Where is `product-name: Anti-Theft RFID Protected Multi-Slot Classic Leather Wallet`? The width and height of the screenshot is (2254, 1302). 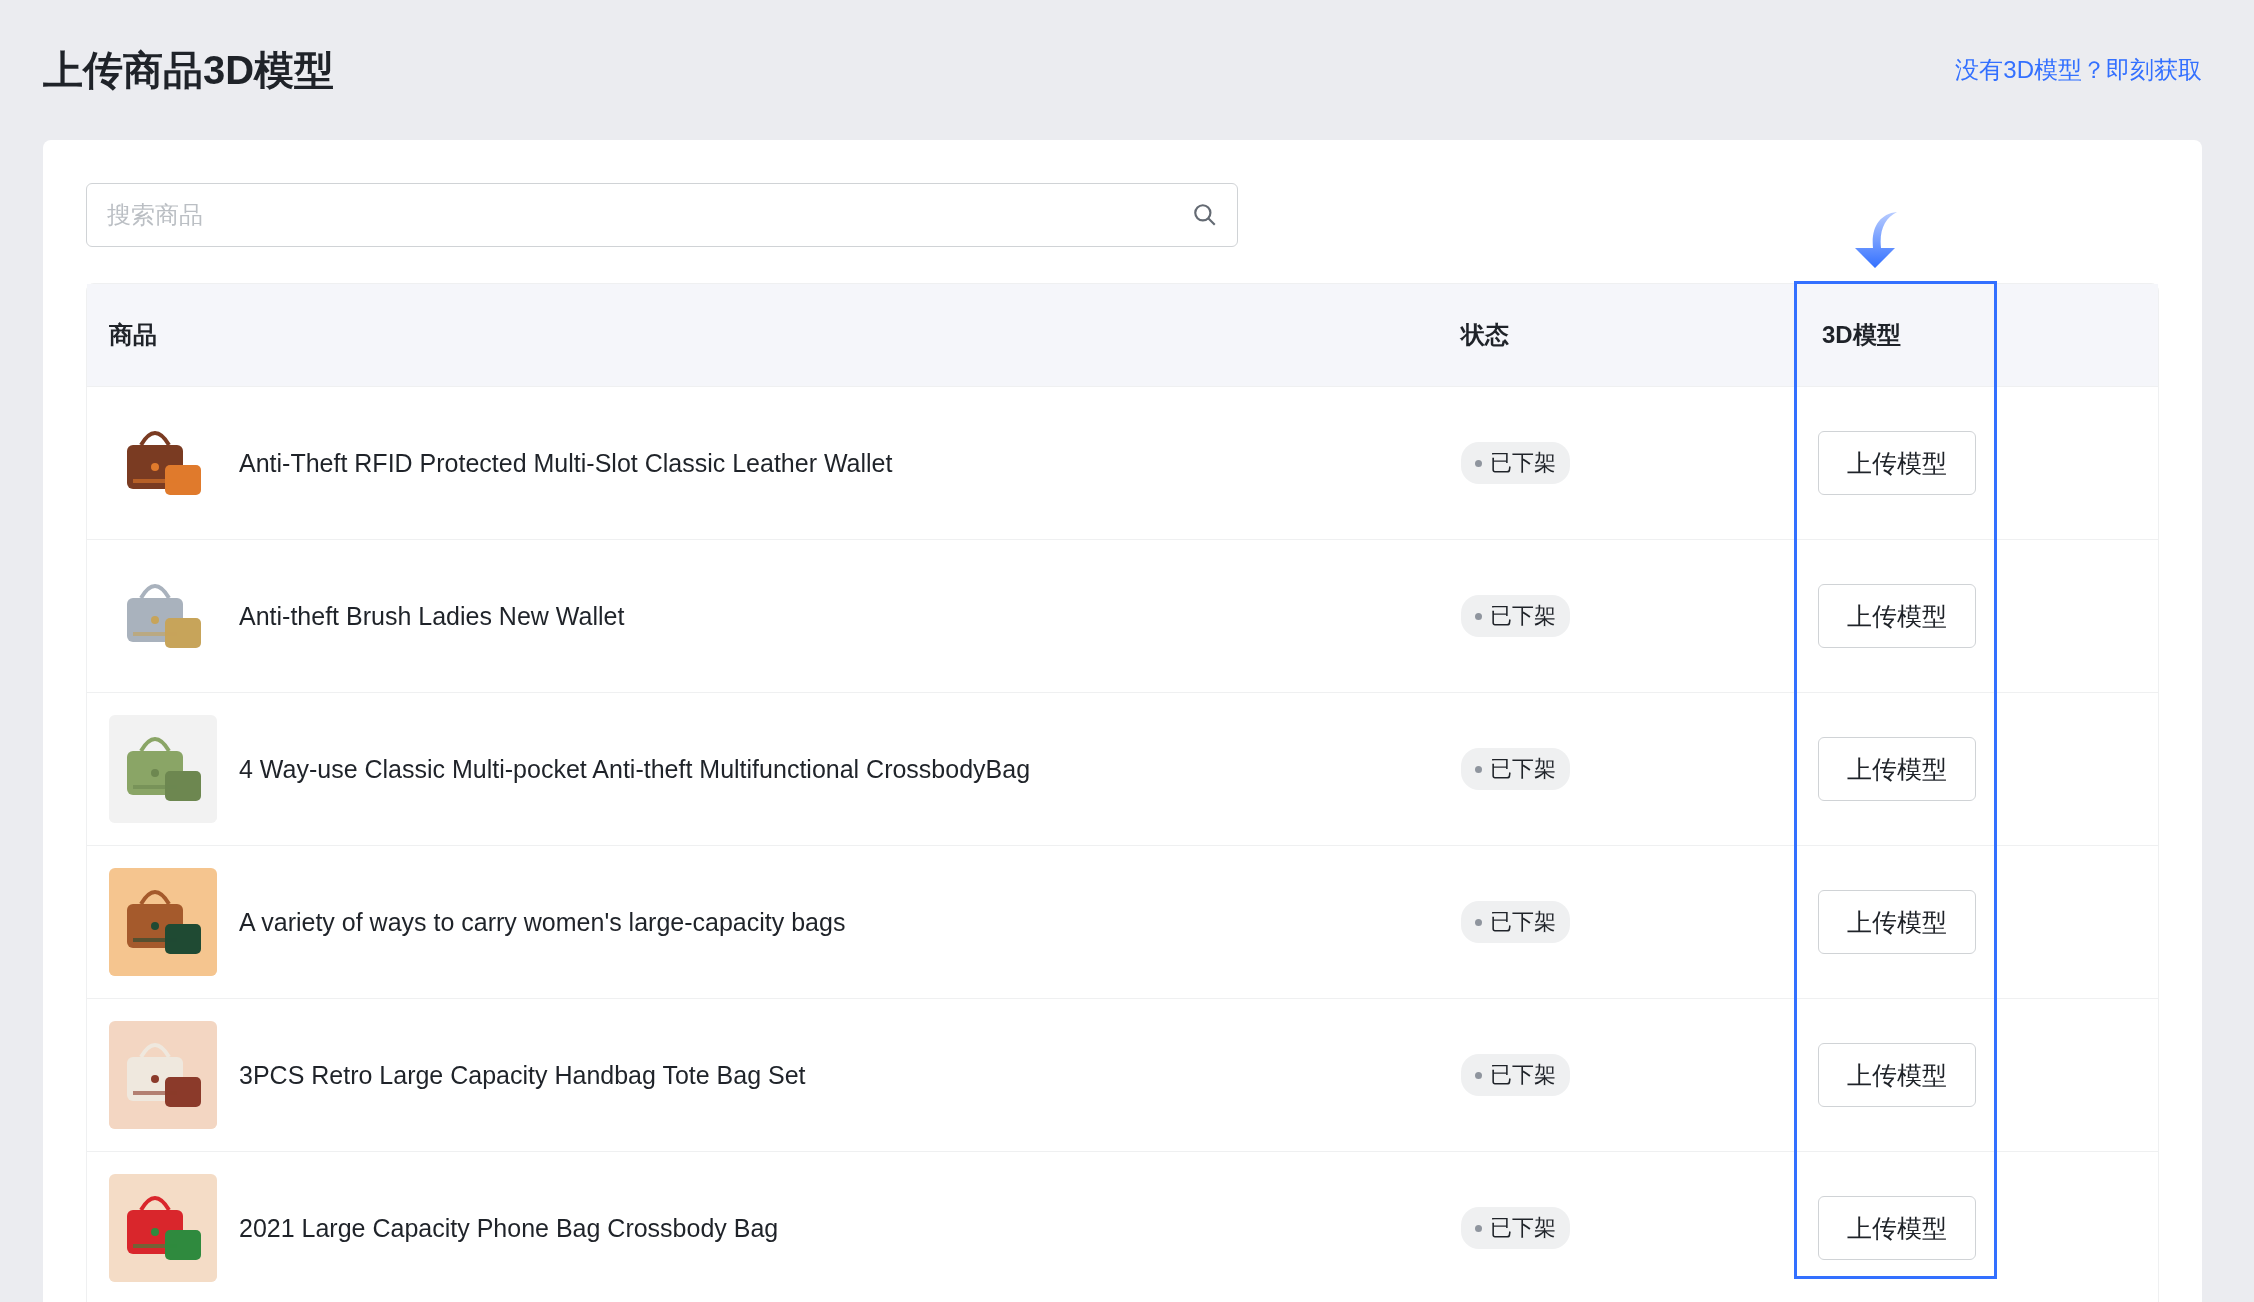 product-name: Anti-Theft RFID Protected Multi-Slot Classic Leather Wallet is located at coordinates (566, 463).